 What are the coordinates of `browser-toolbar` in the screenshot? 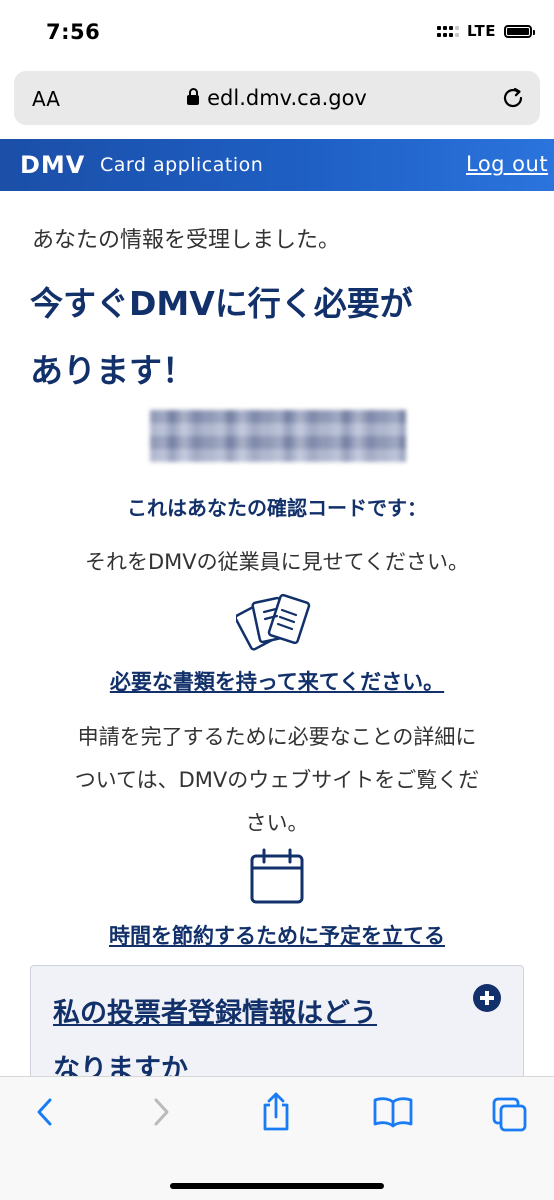 It's located at (277, 1138).